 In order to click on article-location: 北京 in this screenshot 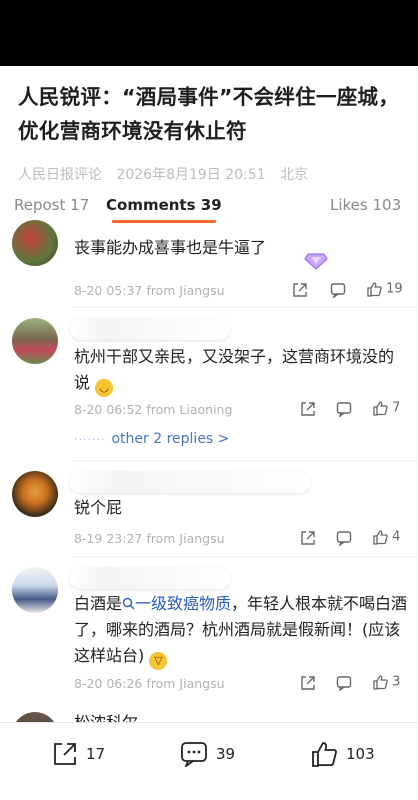, I will do `click(294, 174)`.